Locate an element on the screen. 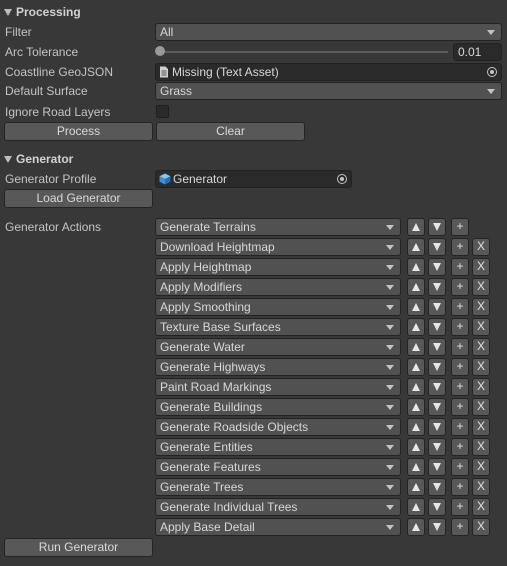 The height and width of the screenshot is (566, 507). generator-foldout: Generator is located at coordinates (36, 159).